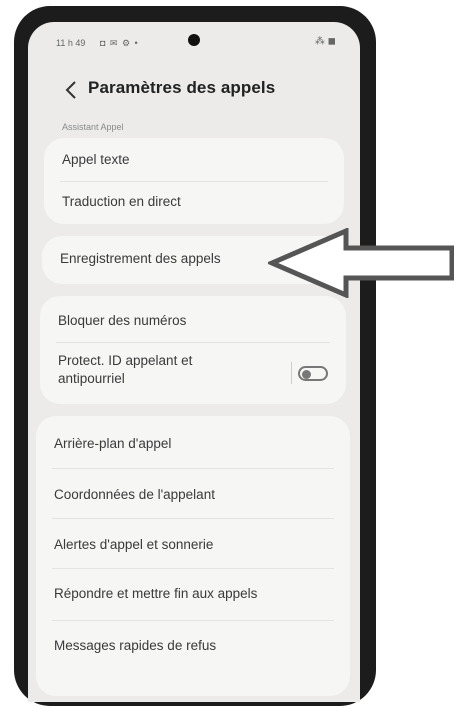 This screenshot has width=454, height=706. Describe the element at coordinates (134, 494) in the screenshot. I see `setting-label: Coordonnées de l'appelant` at that location.